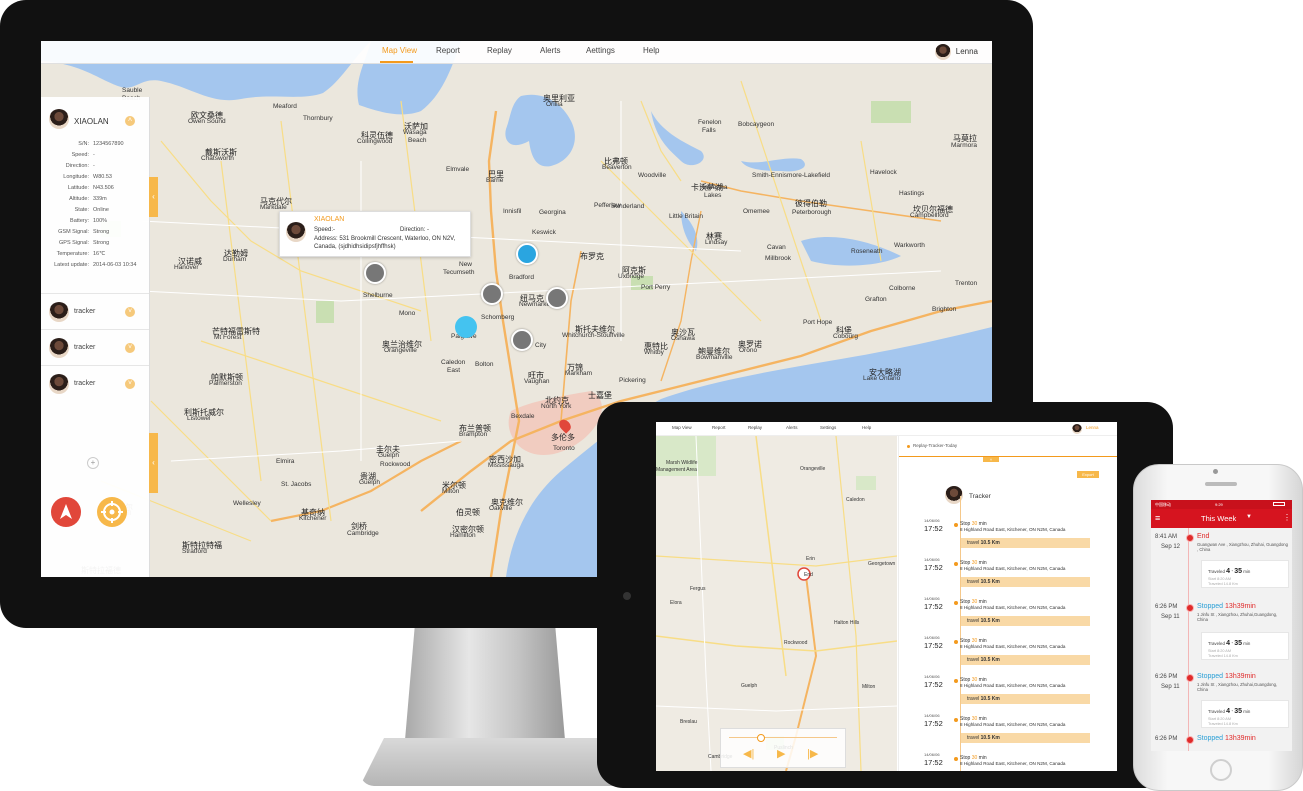 The width and height of the screenshot is (1303, 791). I want to click on map-place-label: Kawartha, so click(714, 187).